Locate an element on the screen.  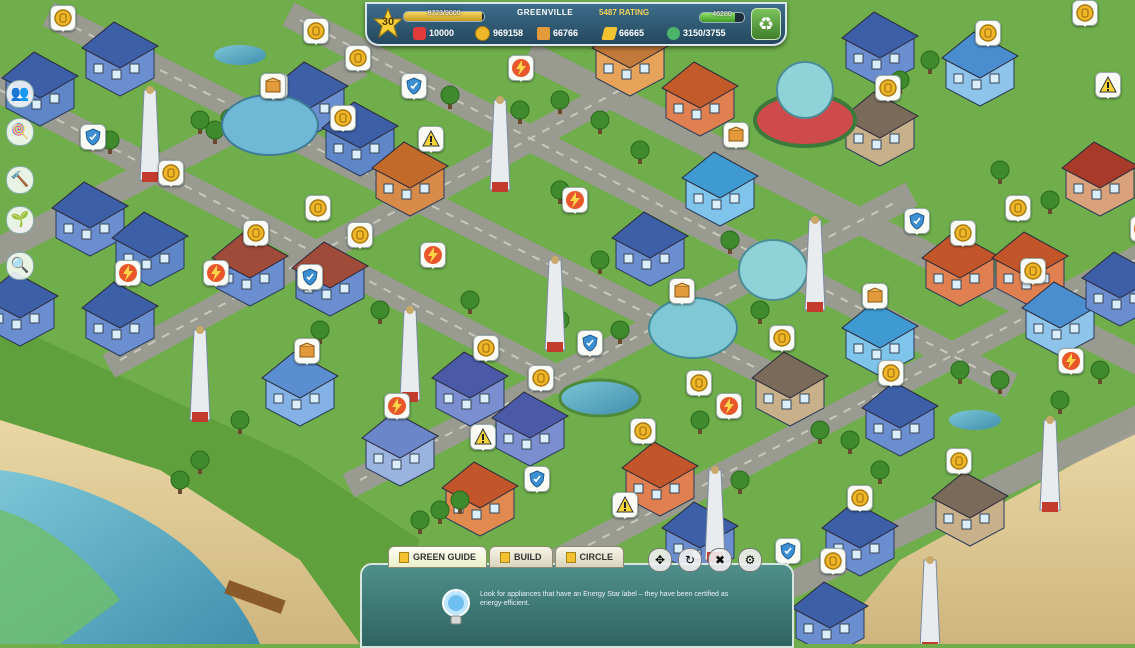
rotate-icon: ↻ is located at coordinates (690, 560).